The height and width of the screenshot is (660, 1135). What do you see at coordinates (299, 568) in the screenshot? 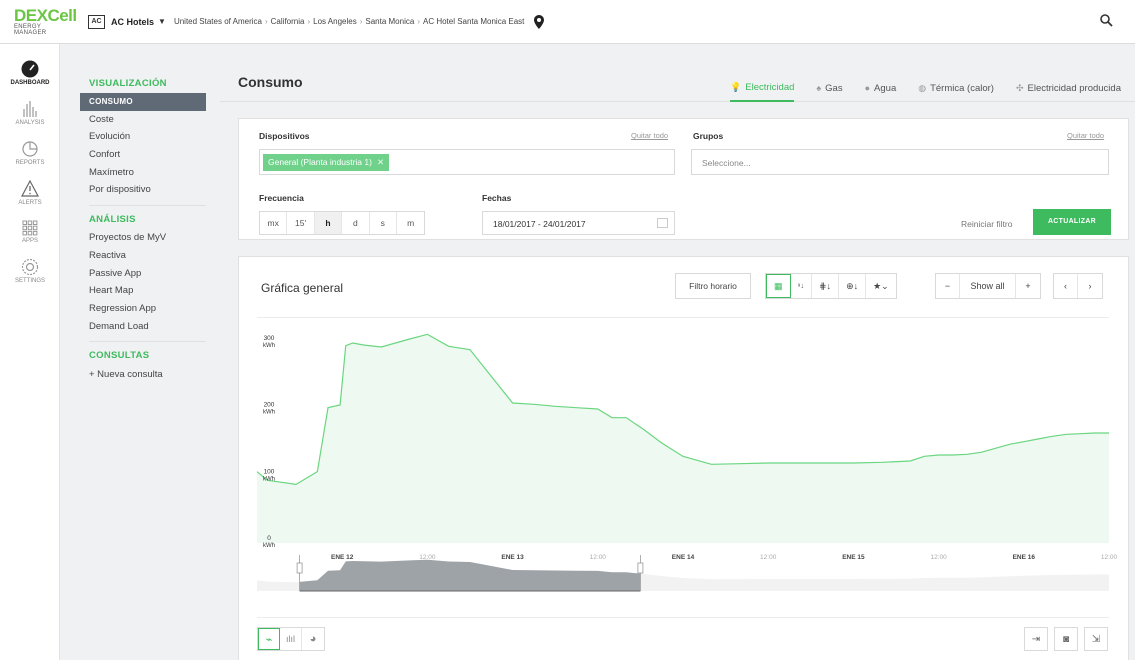
I see `navigator-handle-left` at bounding box center [299, 568].